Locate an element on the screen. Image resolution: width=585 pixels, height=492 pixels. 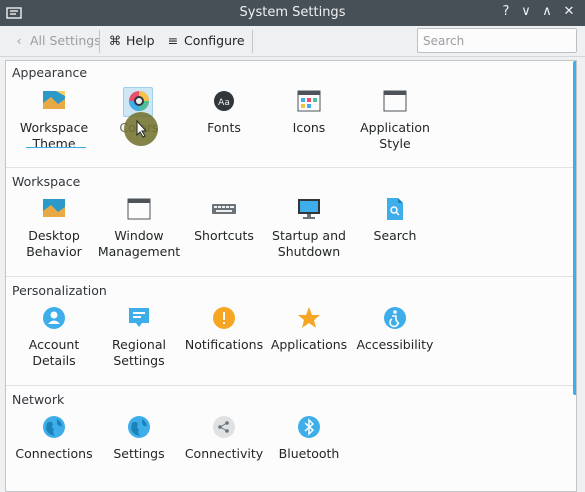
item-bluetooth: Bluetooth is located at coordinates (309, 438).